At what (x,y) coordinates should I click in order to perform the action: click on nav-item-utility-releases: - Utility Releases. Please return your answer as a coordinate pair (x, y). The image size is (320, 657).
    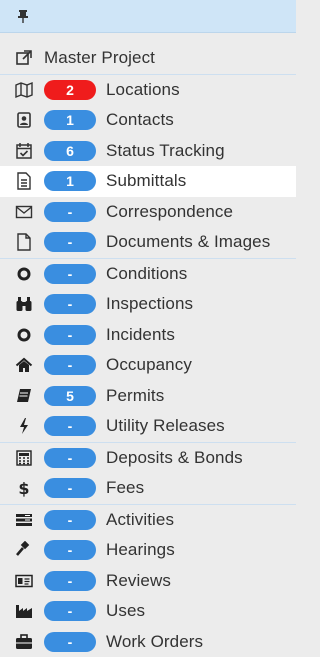
    Looking at the image, I should click on (148, 426).